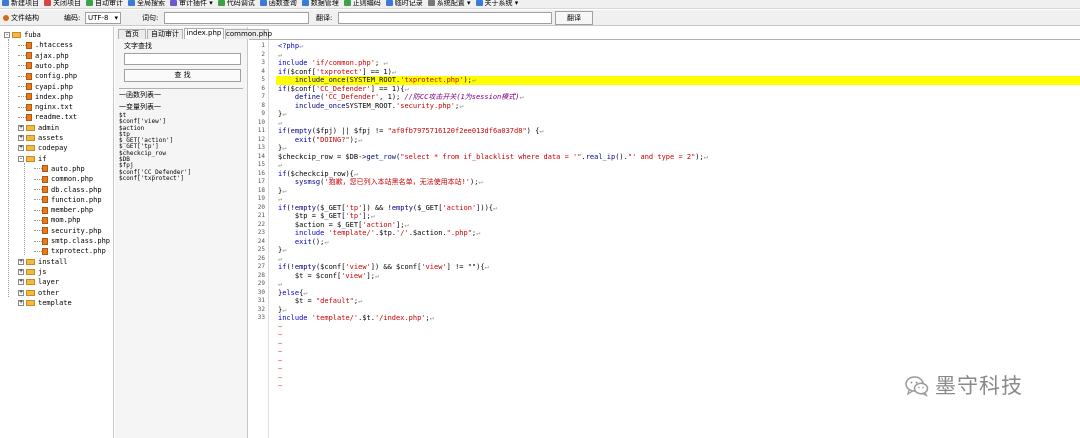  What do you see at coordinates (293, 293) in the screenshot?
I see `code-line: }else{↵` at bounding box center [293, 293].